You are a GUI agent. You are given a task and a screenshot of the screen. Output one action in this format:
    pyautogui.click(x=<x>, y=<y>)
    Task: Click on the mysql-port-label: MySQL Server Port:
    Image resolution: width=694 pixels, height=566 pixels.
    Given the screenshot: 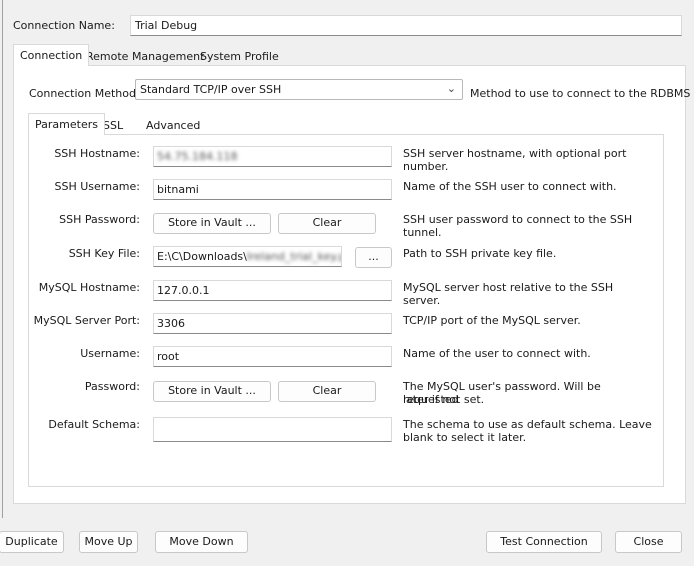 What is the action you would take?
    pyautogui.click(x=86, y=320)
    